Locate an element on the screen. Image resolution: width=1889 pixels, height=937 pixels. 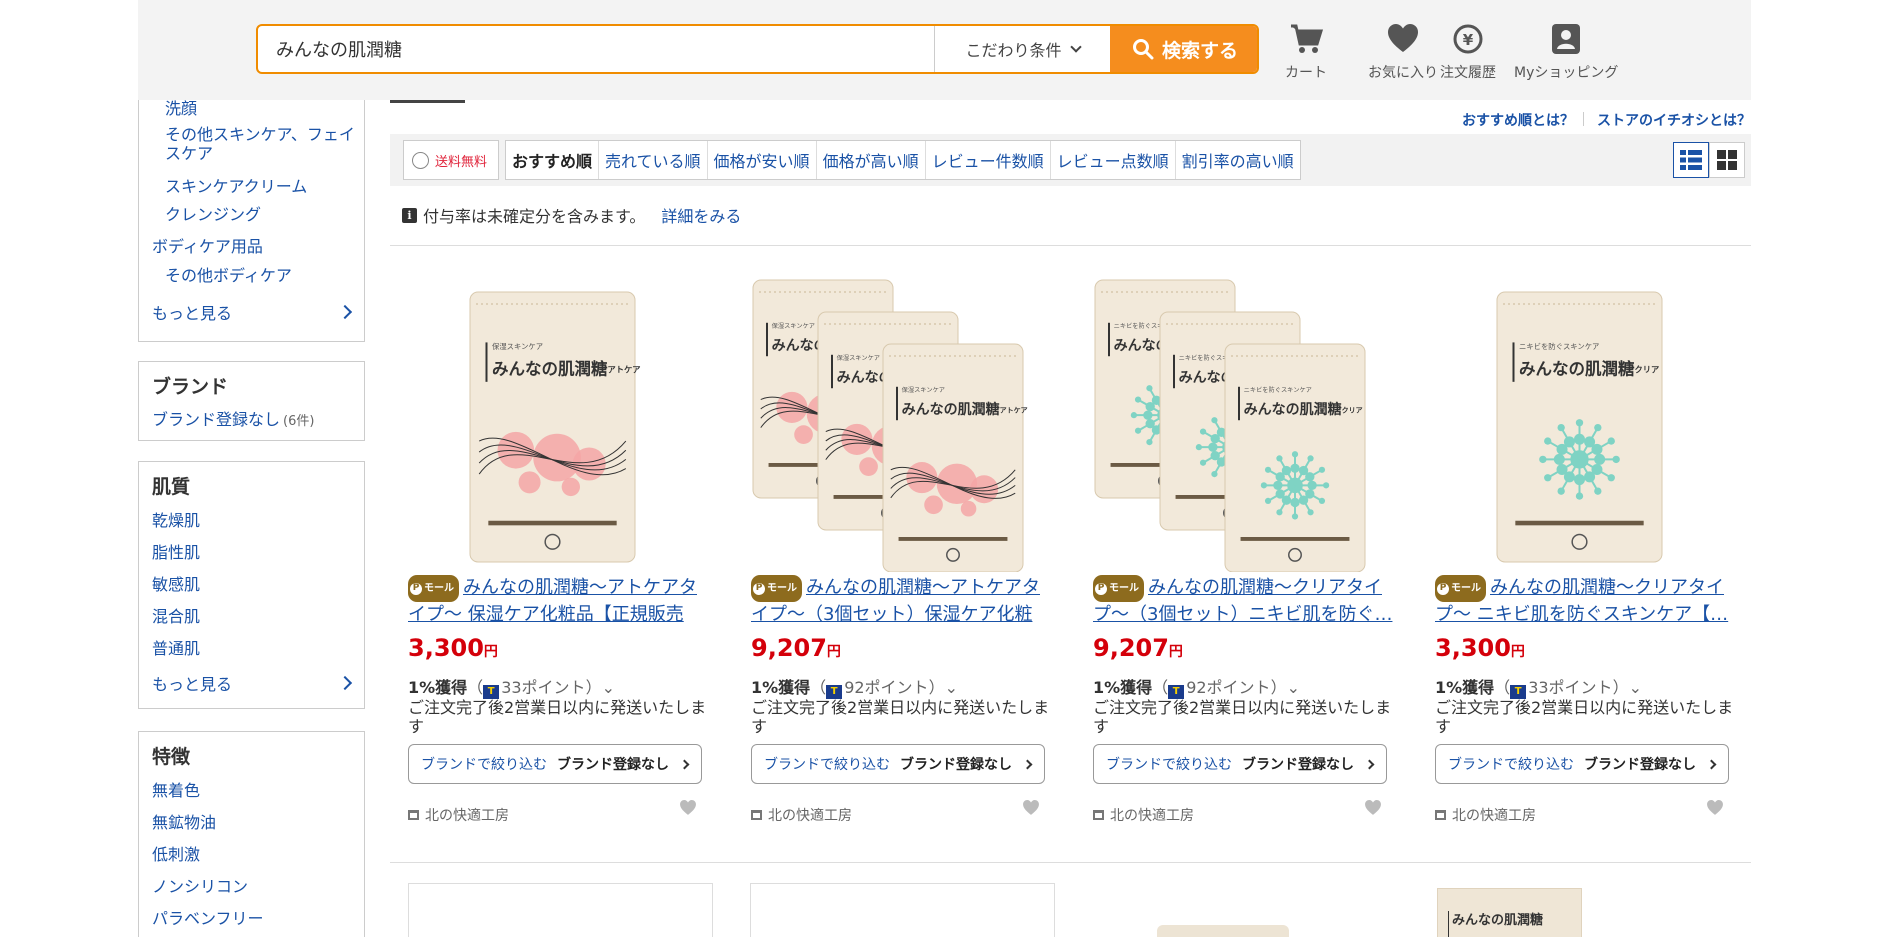
product-image-partial: みんなの肌潤糖 is located at coordinates (1509, 912).